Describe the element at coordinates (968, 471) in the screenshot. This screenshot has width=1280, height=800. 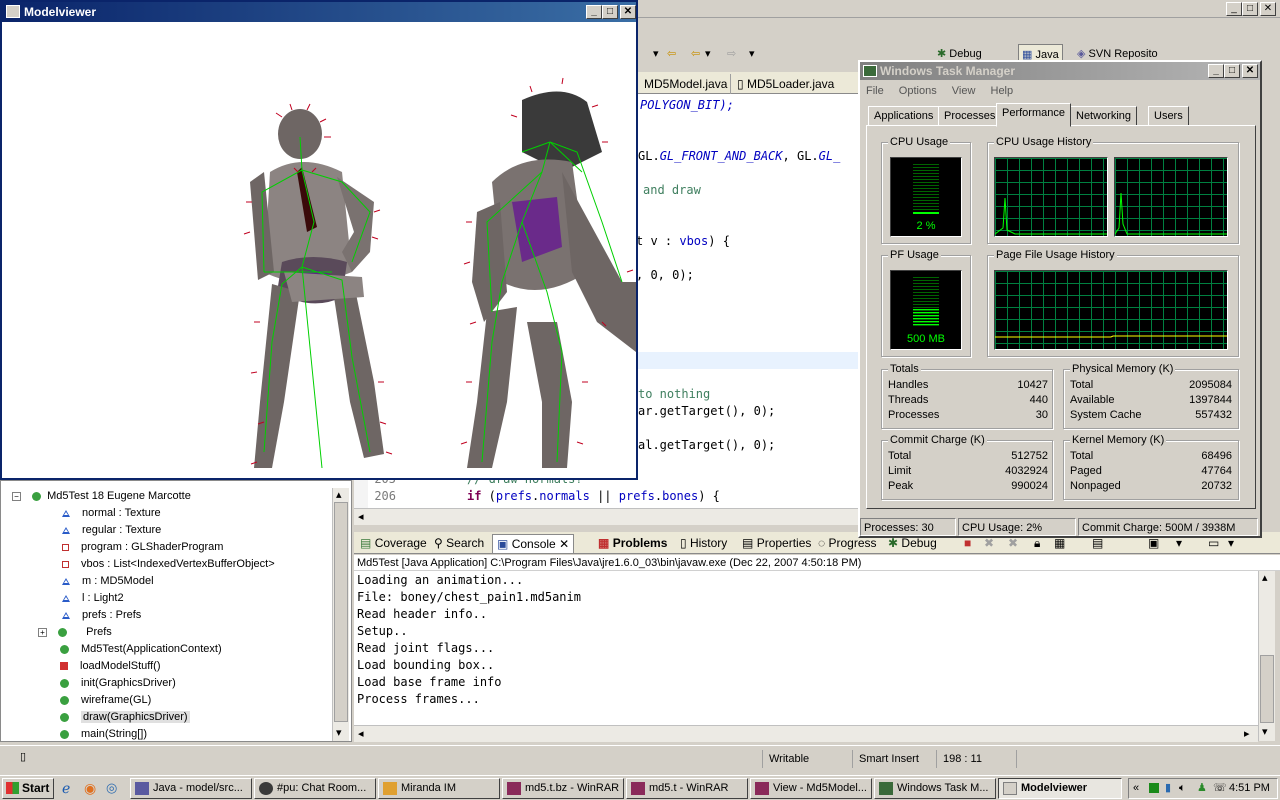
I see `commit-charge-row: Limit 4032924` at that location.